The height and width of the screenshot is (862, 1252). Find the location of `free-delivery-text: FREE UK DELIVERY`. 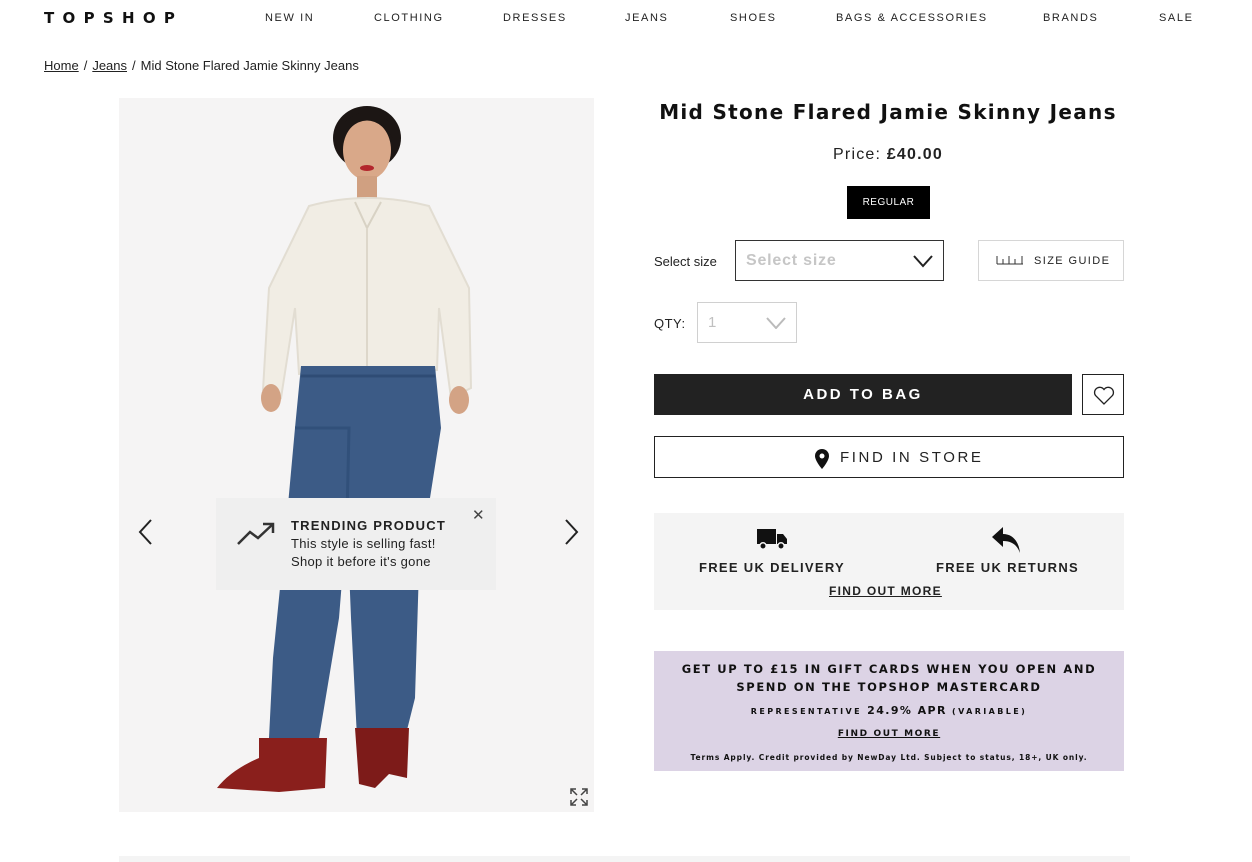

free-delivery-text: FREE UK DELIVERY is located at coordinates (772, 567).